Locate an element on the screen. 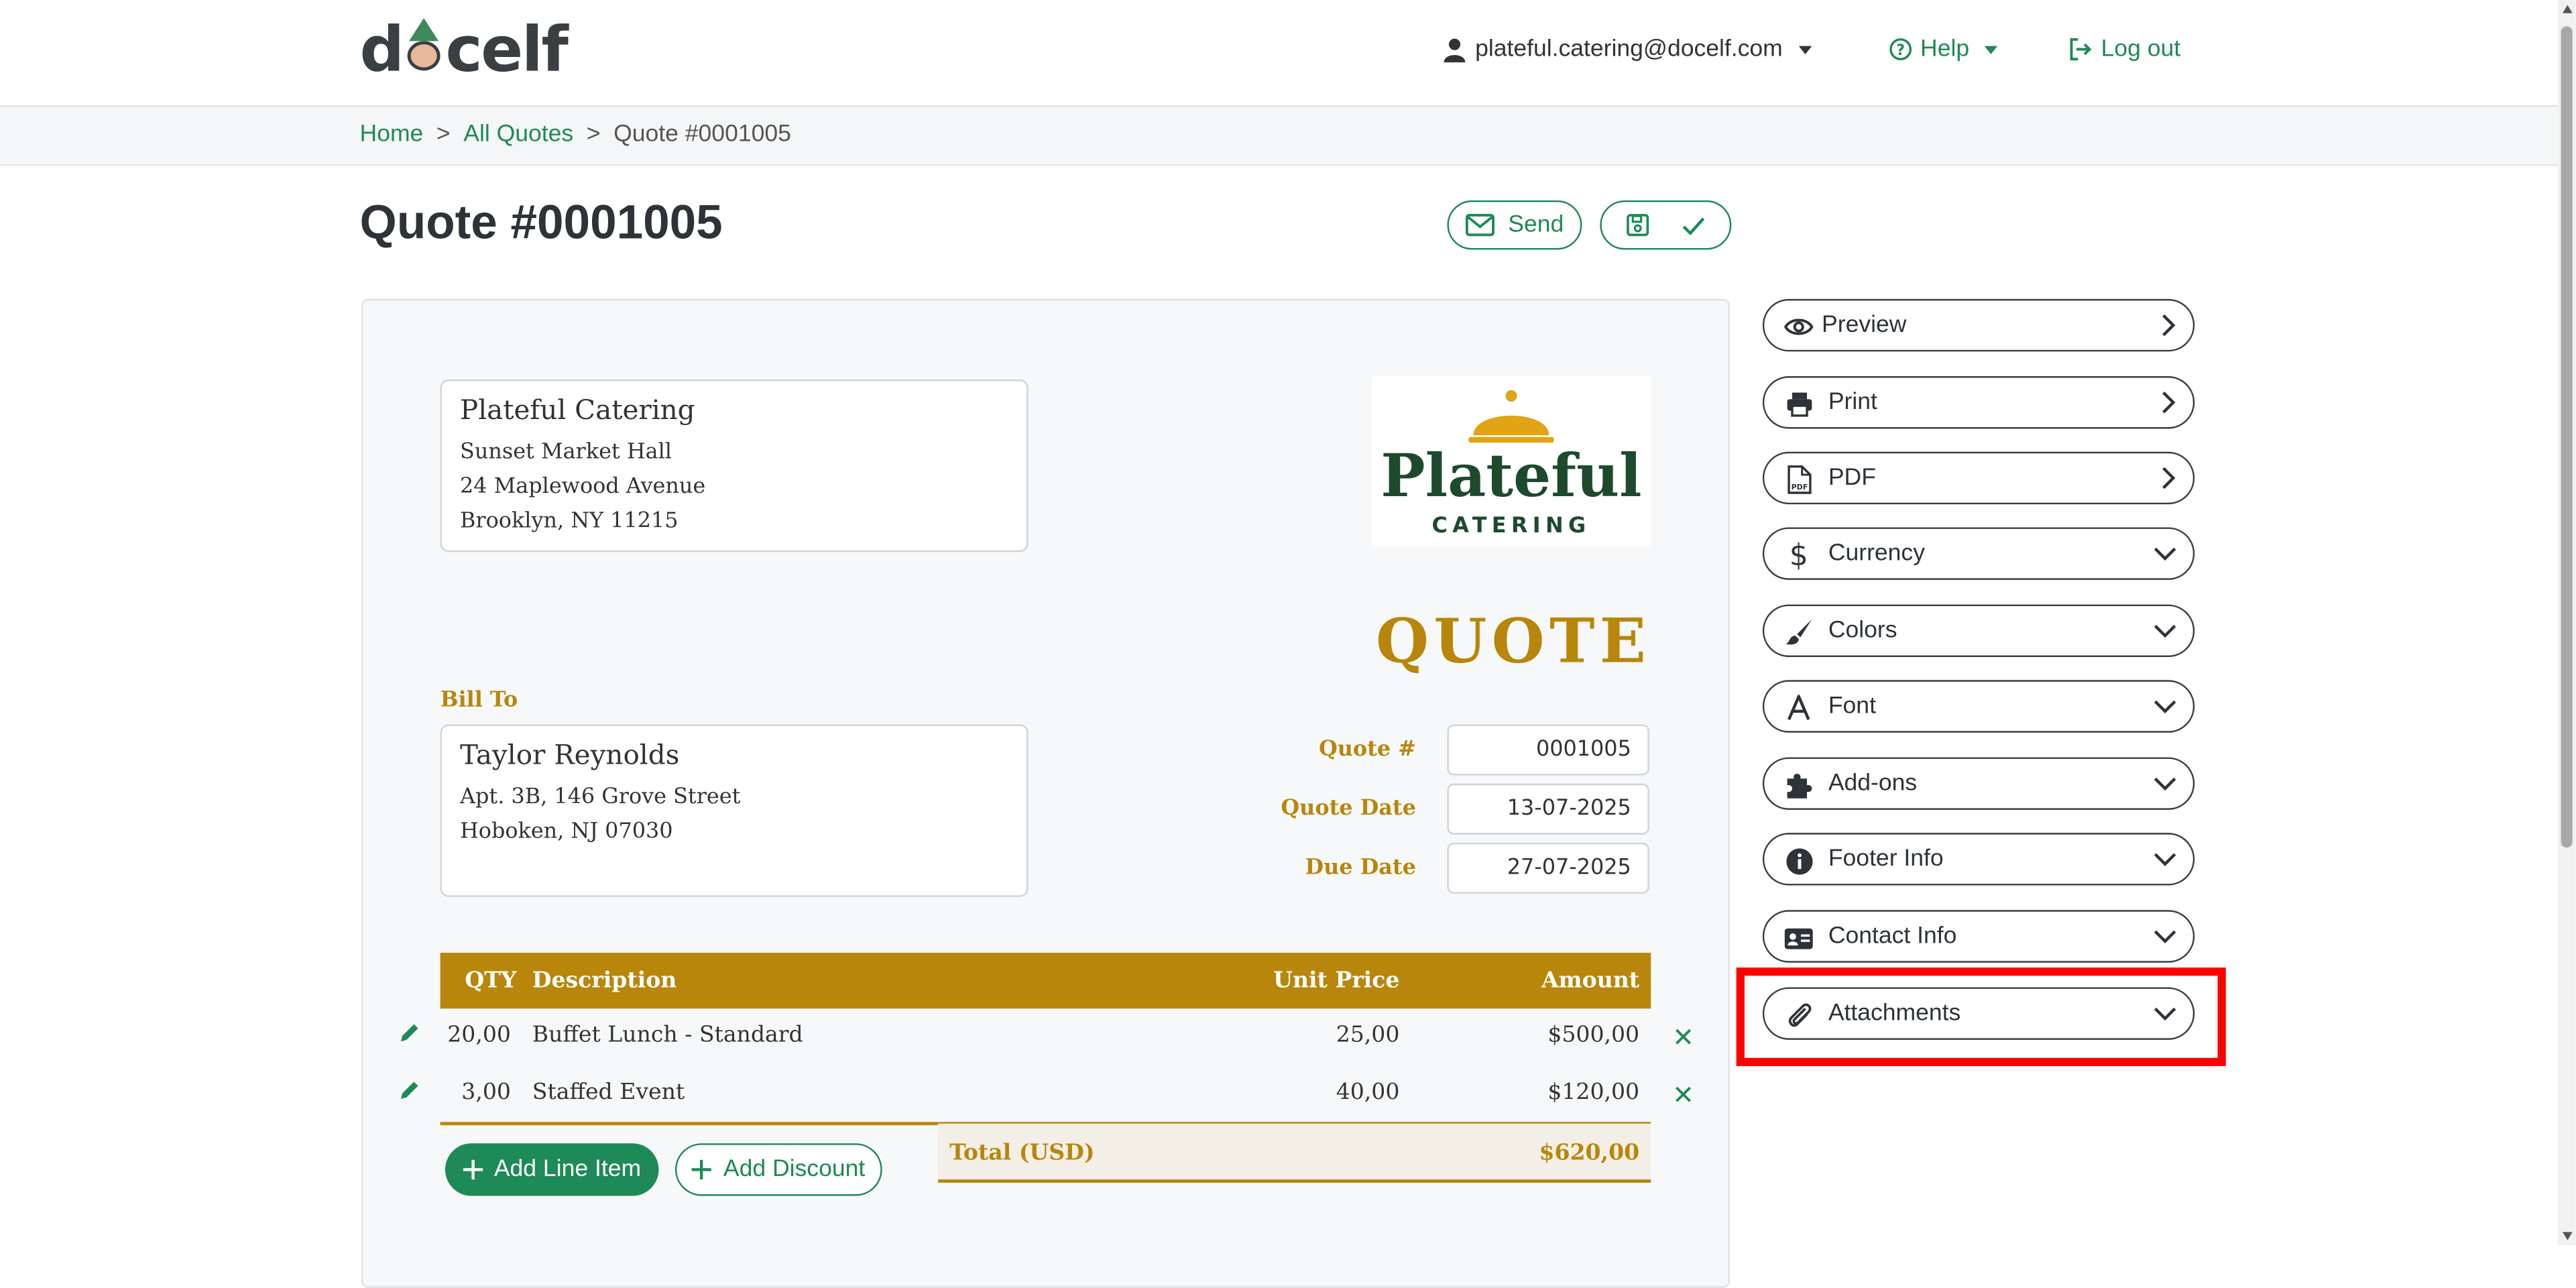 The width and height of the screenshot is (2576, 1288). quote-date-field: 13-07-2025 is located at coordinates (1548, 809).